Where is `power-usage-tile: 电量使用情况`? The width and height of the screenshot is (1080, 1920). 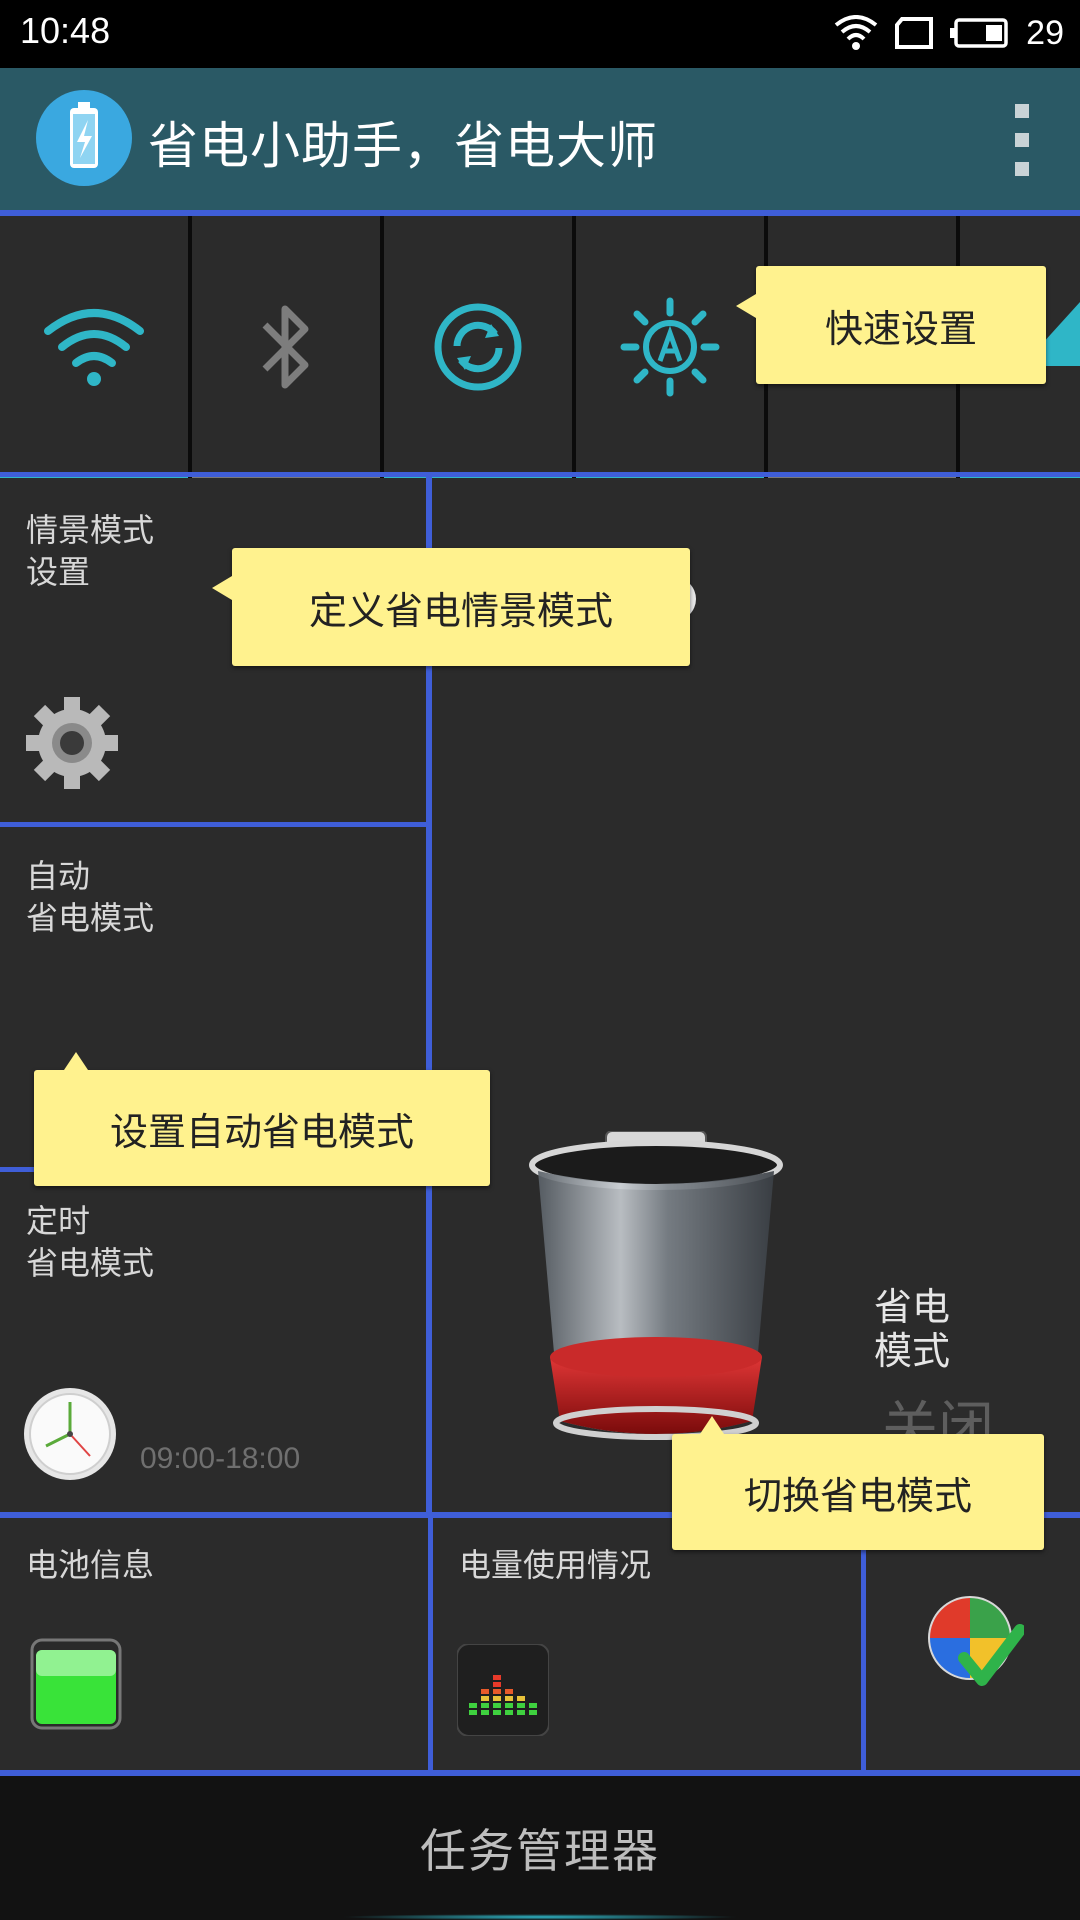 power-usage-tile: 电量使用情况 is located at coordinates (647, 1644).